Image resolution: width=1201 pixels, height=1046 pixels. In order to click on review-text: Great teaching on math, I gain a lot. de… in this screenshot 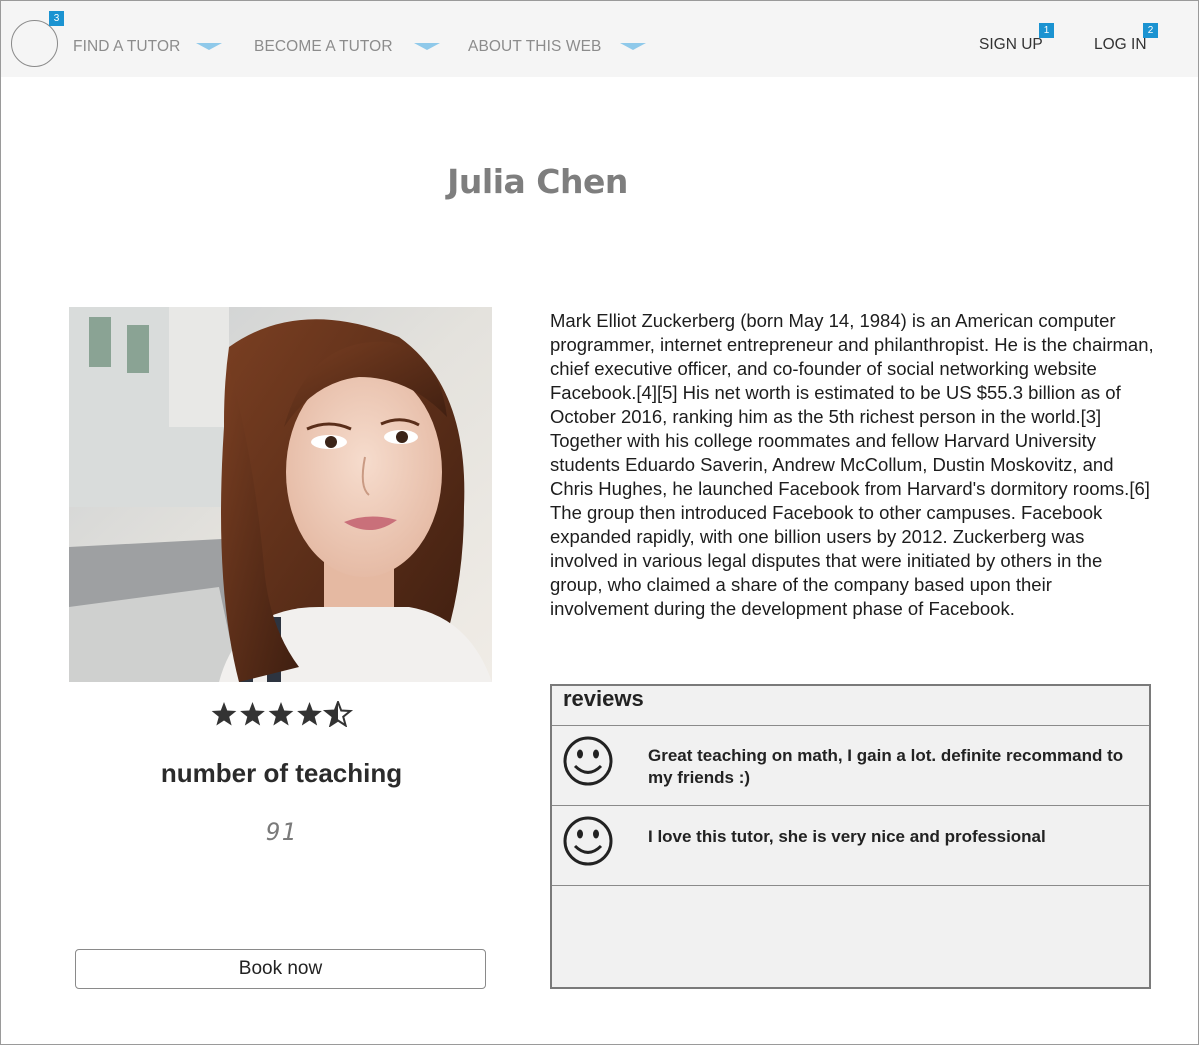, I will do `click(886, 766)`.